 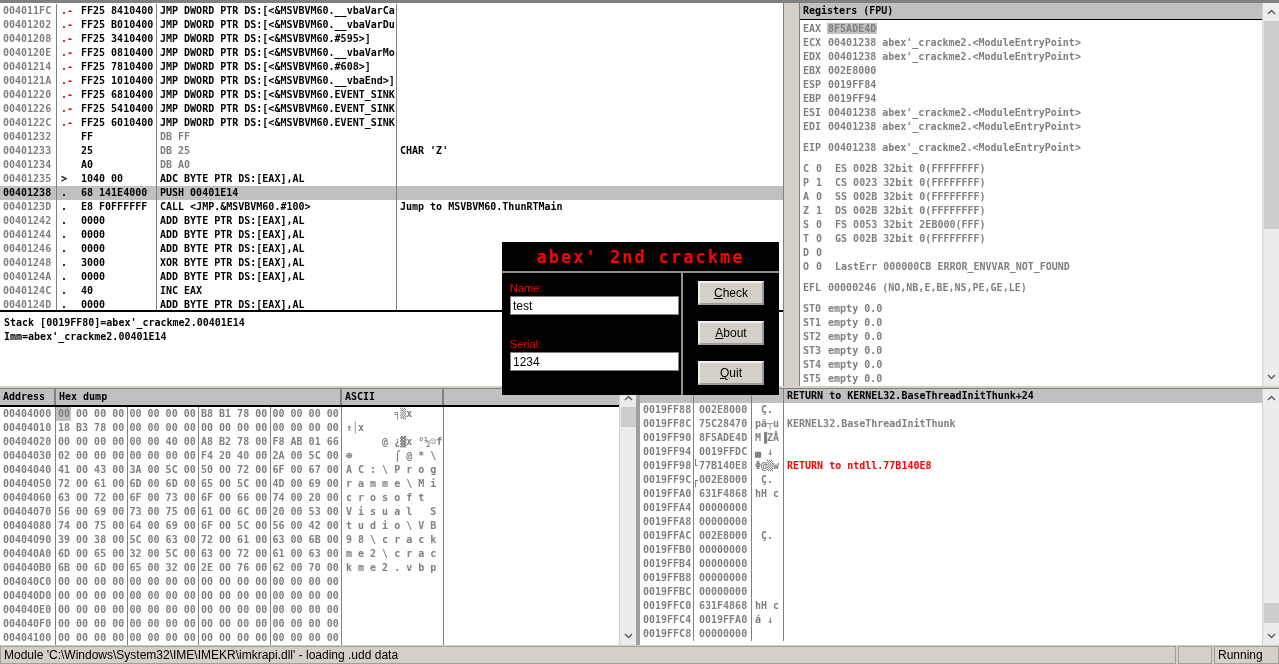 What do you see at coordinates (667, 409) in the screenshot?
I see `address-cell: 0019FF88` at bounding box center [667, 409].